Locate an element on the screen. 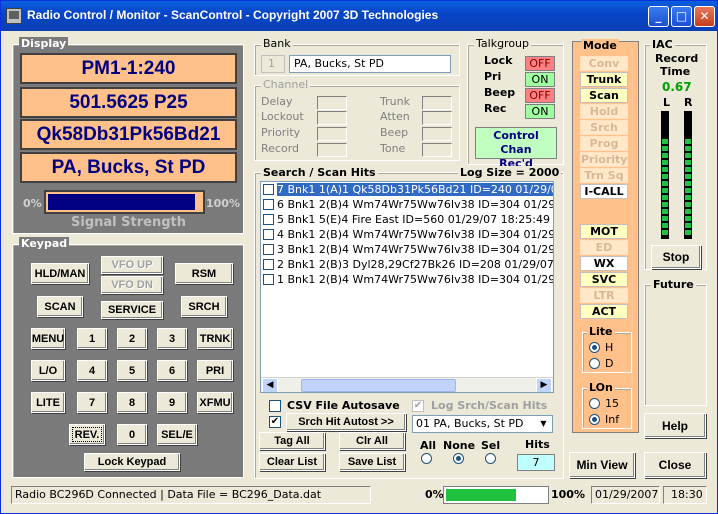 This screenshot has height=514, width=718. mode-act: ACT is located at coordinates (604, 311).